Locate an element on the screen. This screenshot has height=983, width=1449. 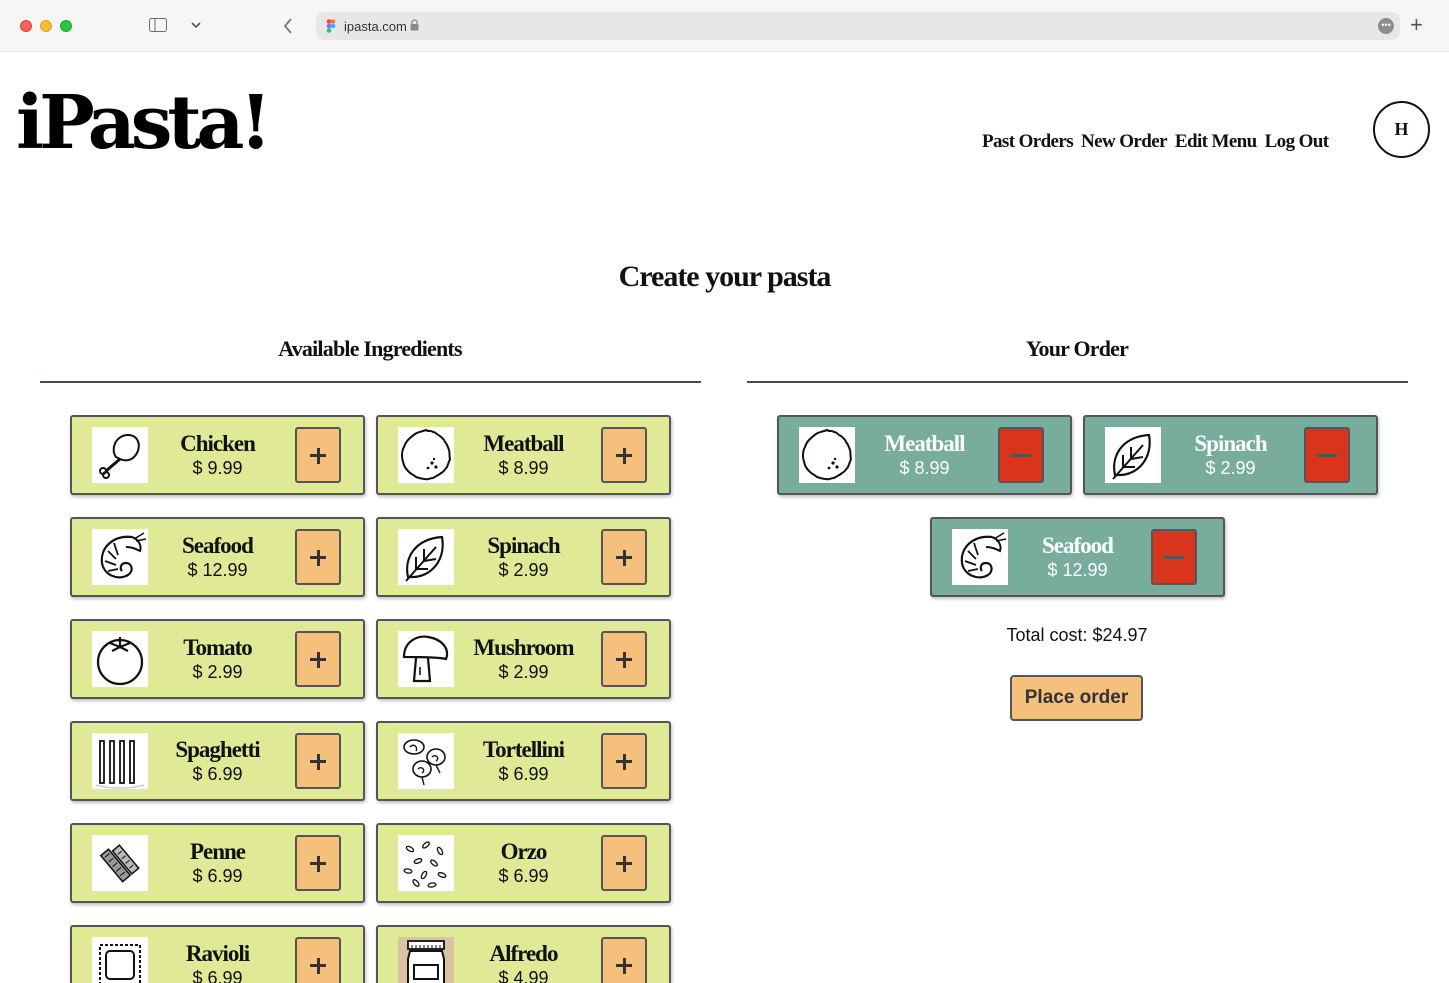
ingredient-card-meatball: Meatball $ 8.99 is located at coordinates (523, 455).